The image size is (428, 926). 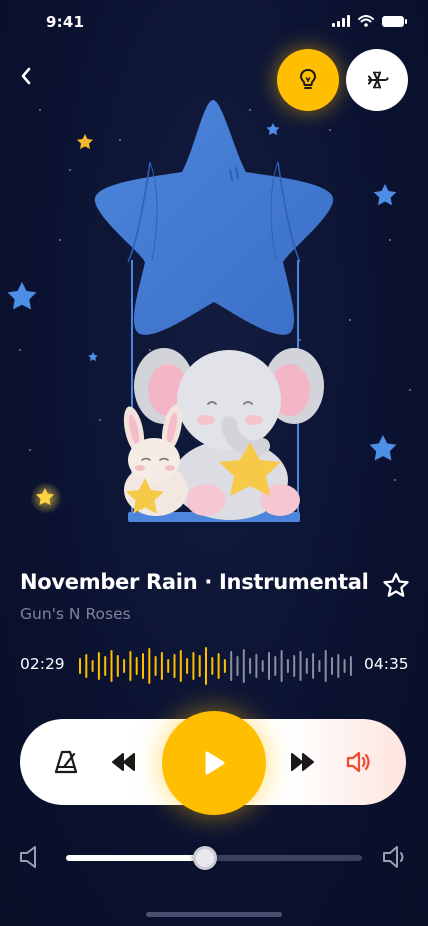 I want to click on play-icon, so click(x=215, y=763).